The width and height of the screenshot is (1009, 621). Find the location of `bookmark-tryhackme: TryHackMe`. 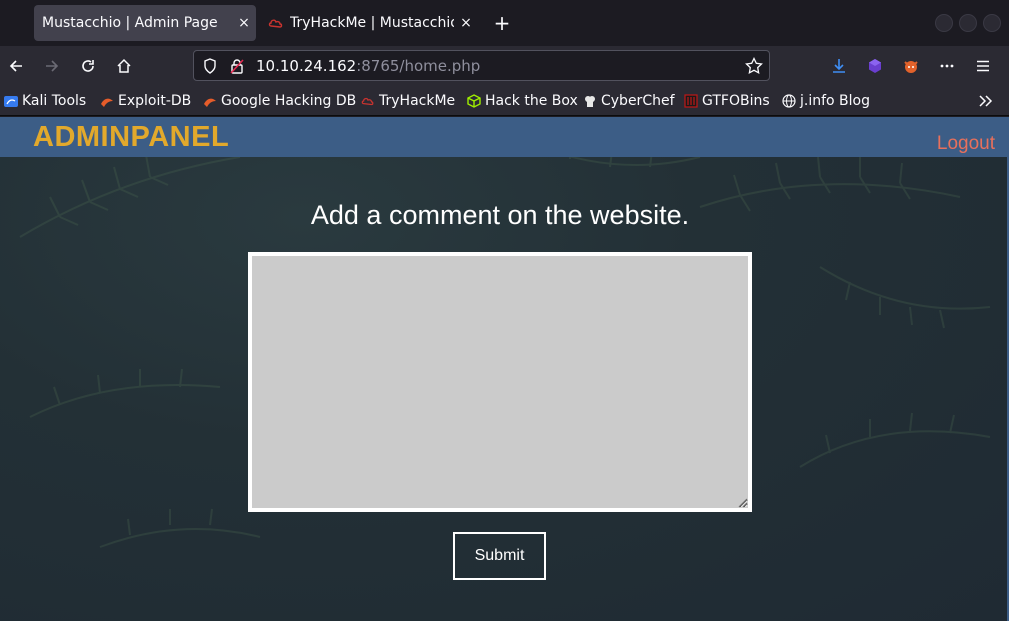

bookmark-tryhackme: TryHackMe is located at coordinates (408, 101).